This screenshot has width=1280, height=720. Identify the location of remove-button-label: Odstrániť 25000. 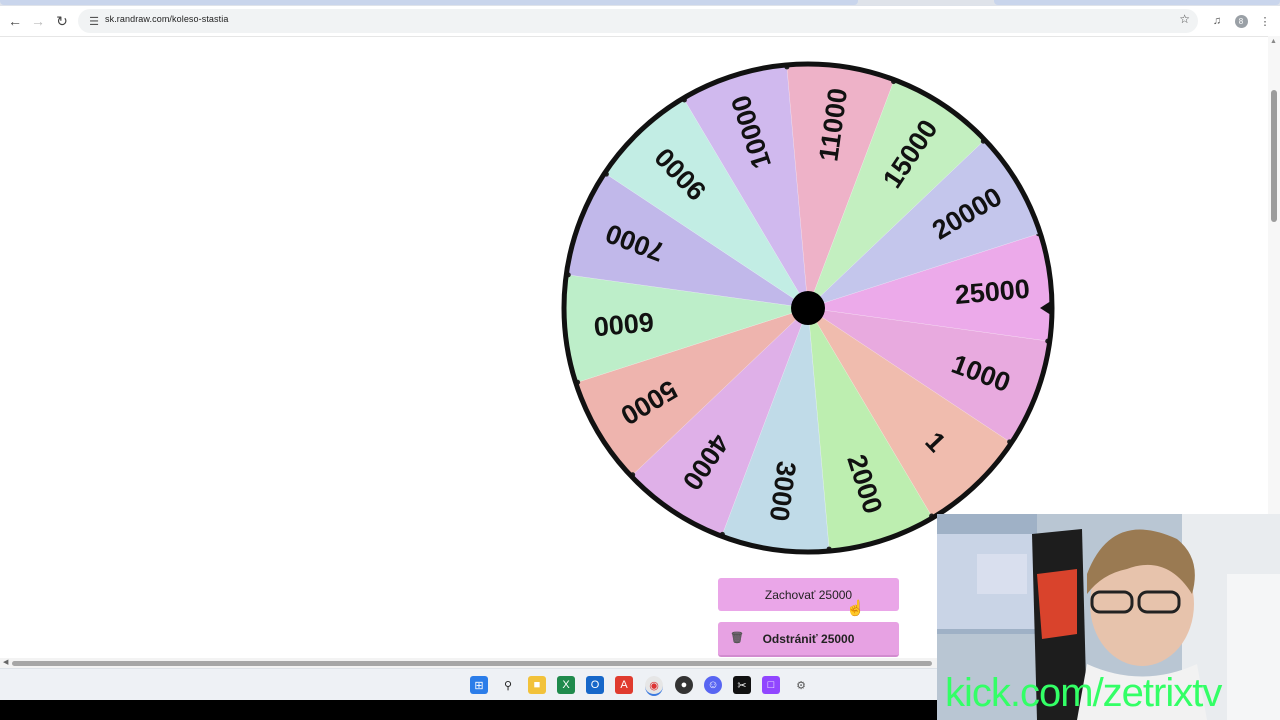
(808, 638).